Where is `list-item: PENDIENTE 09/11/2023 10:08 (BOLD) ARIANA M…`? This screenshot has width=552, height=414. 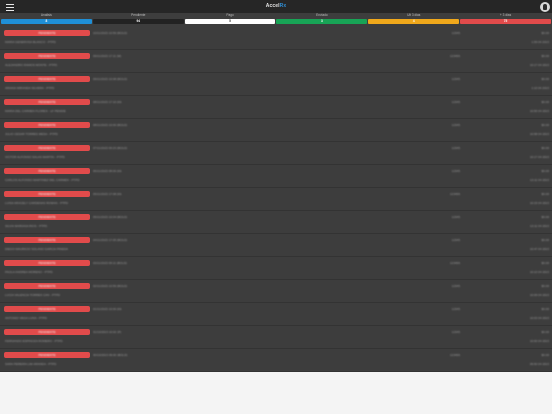 list-item: PENDIENTE 09/11/2023 10:08 (BOLD) ARIANA M… is located at coordinates (276, 84).